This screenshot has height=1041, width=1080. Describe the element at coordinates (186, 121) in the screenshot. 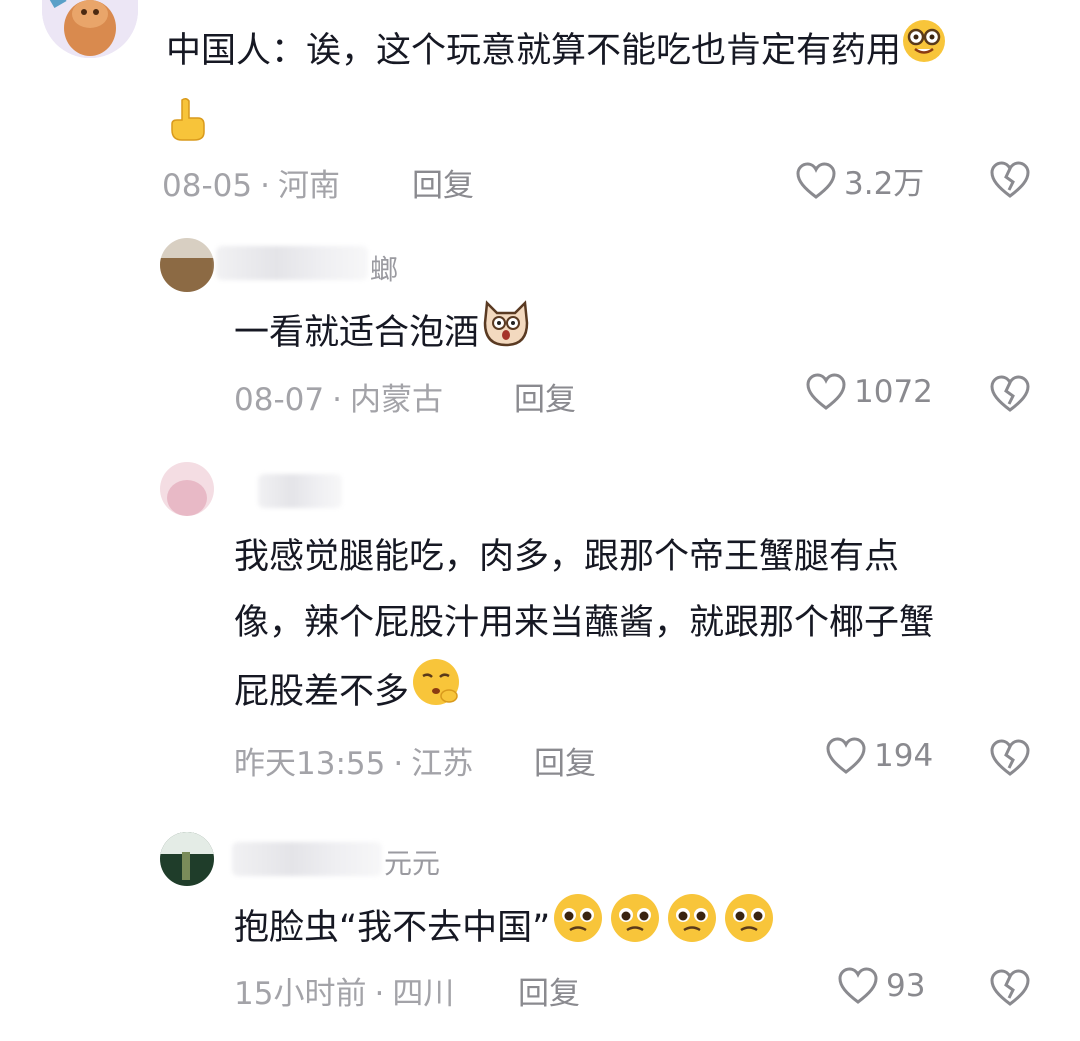

I see `pointing-down-emoji` at that location.